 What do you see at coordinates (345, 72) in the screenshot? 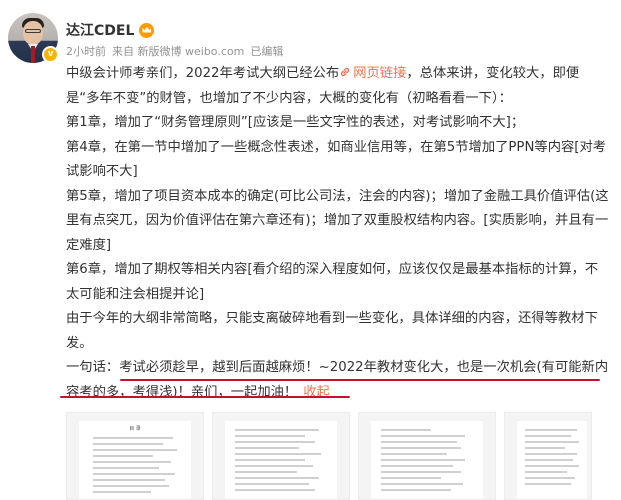
I see `link-icon` at bounding box center [345, 72].